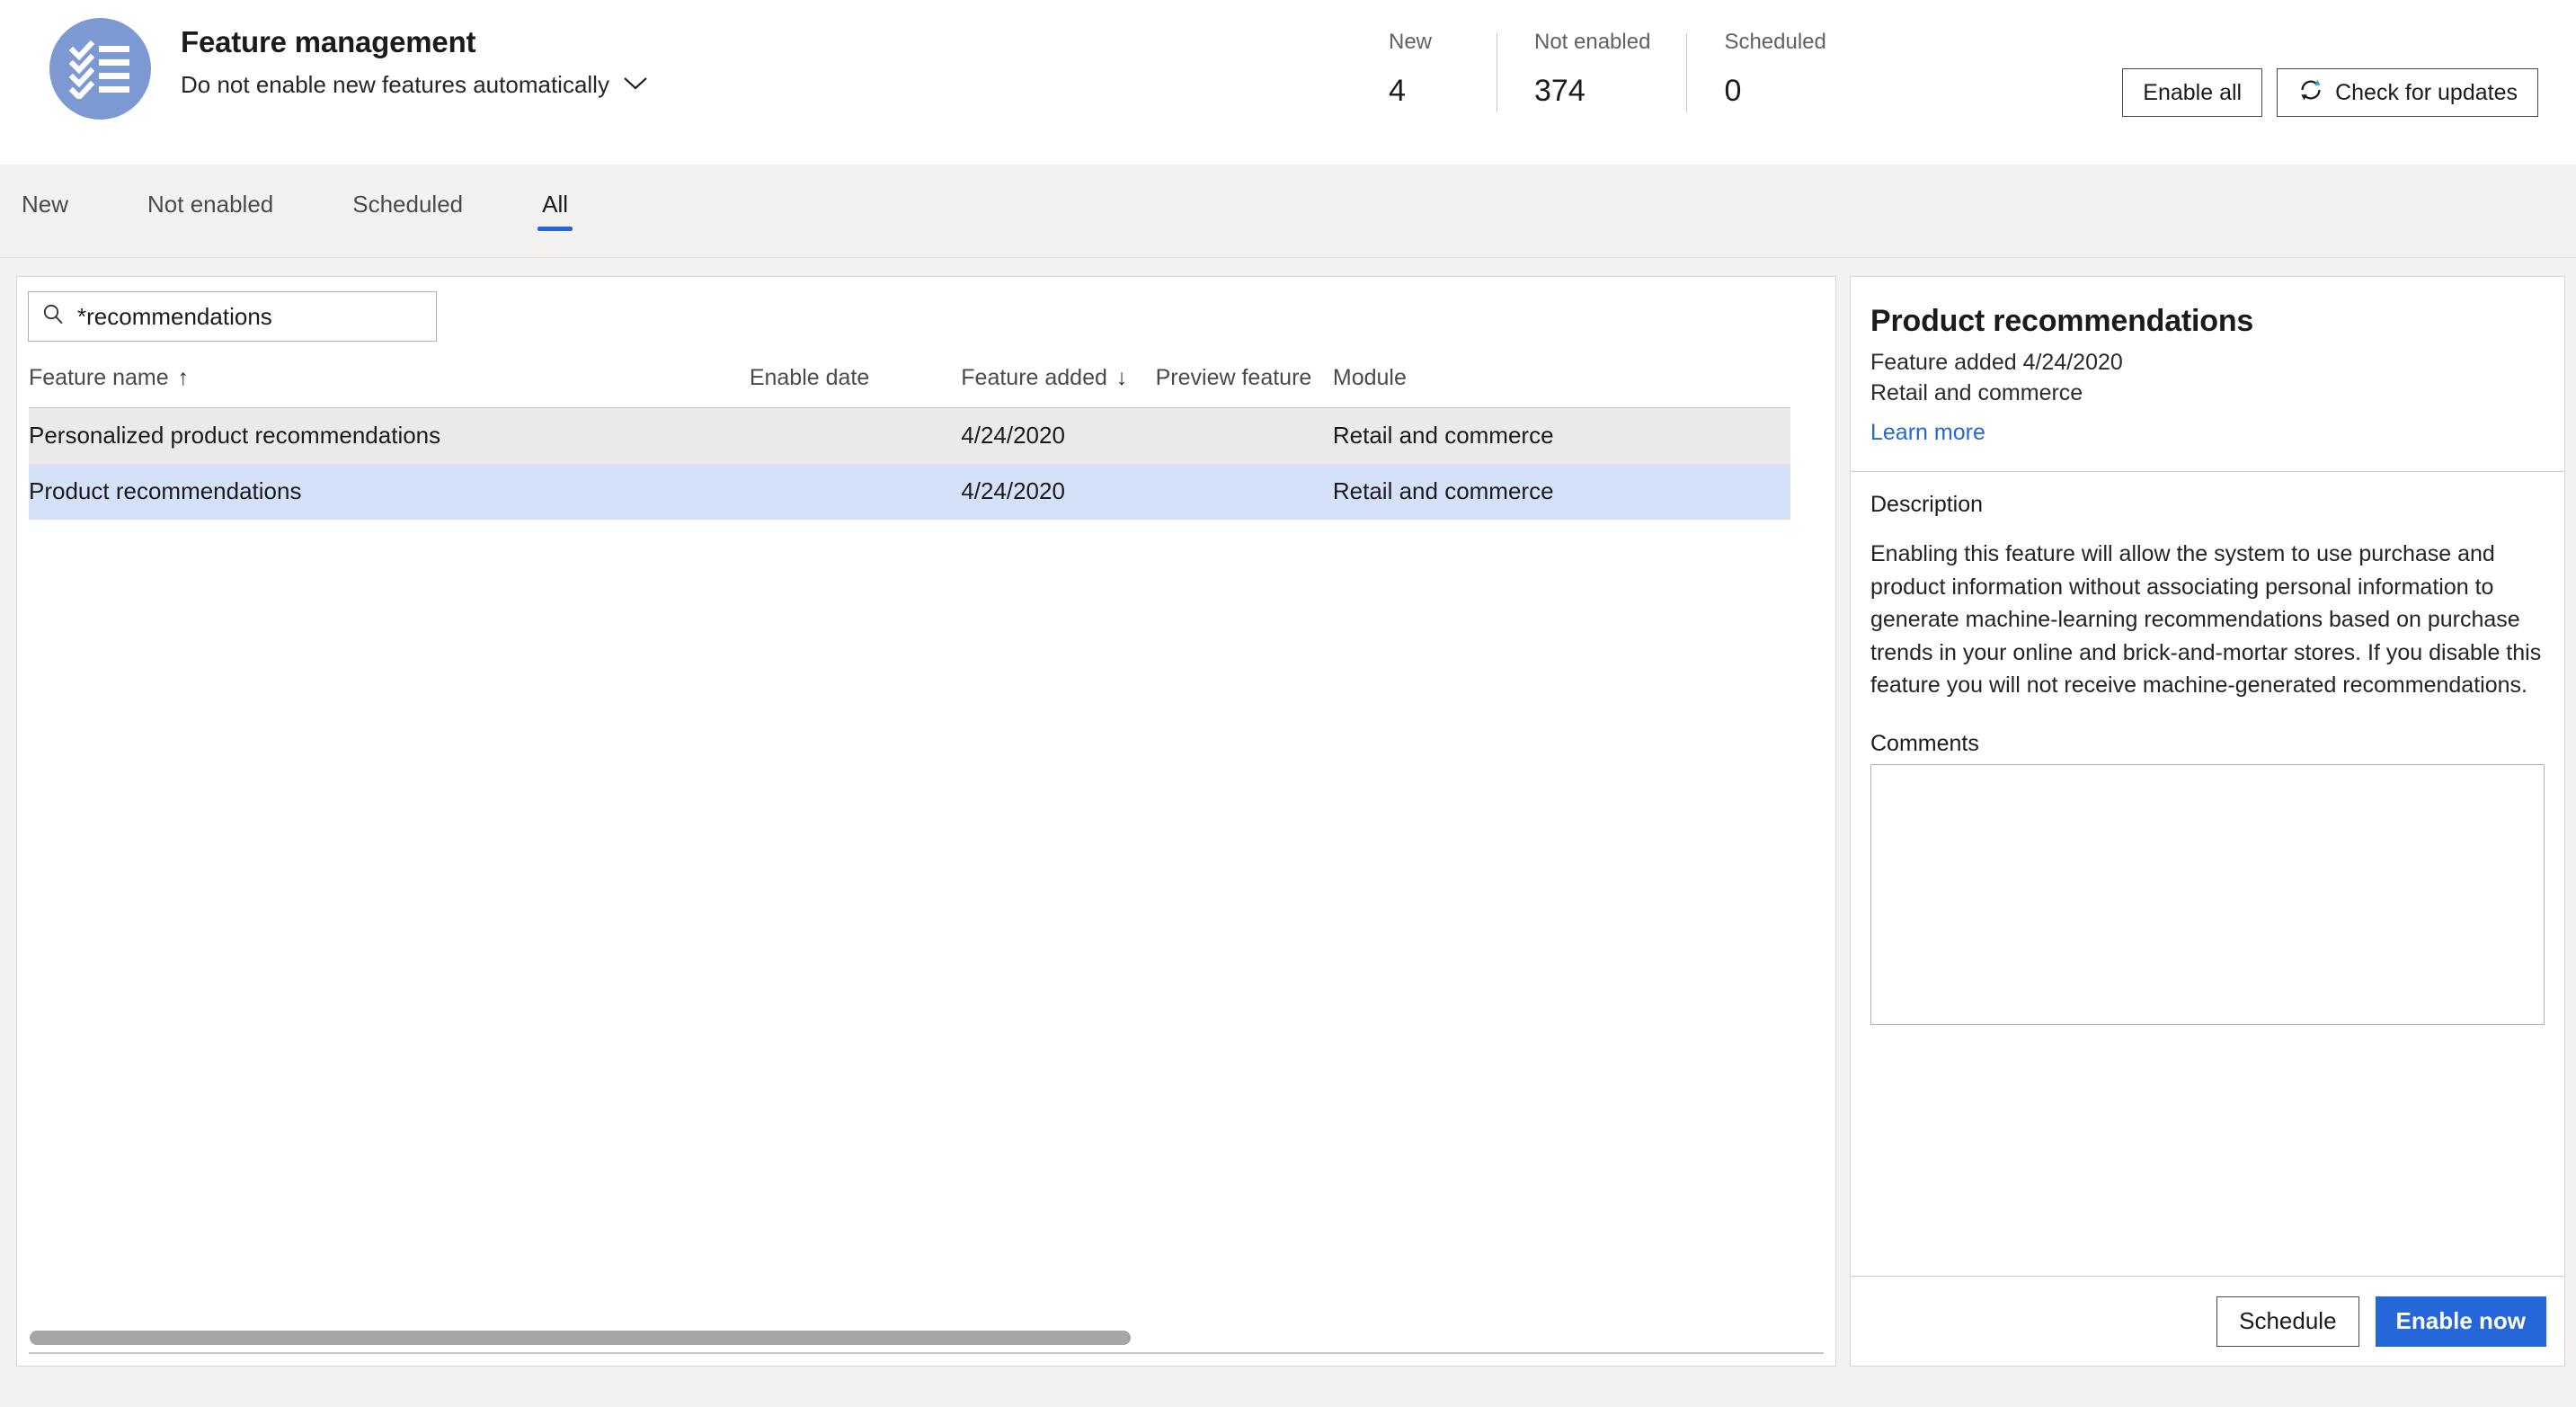 Image resolution: width=2576 pixels, height=1407 pixels. I want to click on search-input: *recommendations, so click(232, 317).